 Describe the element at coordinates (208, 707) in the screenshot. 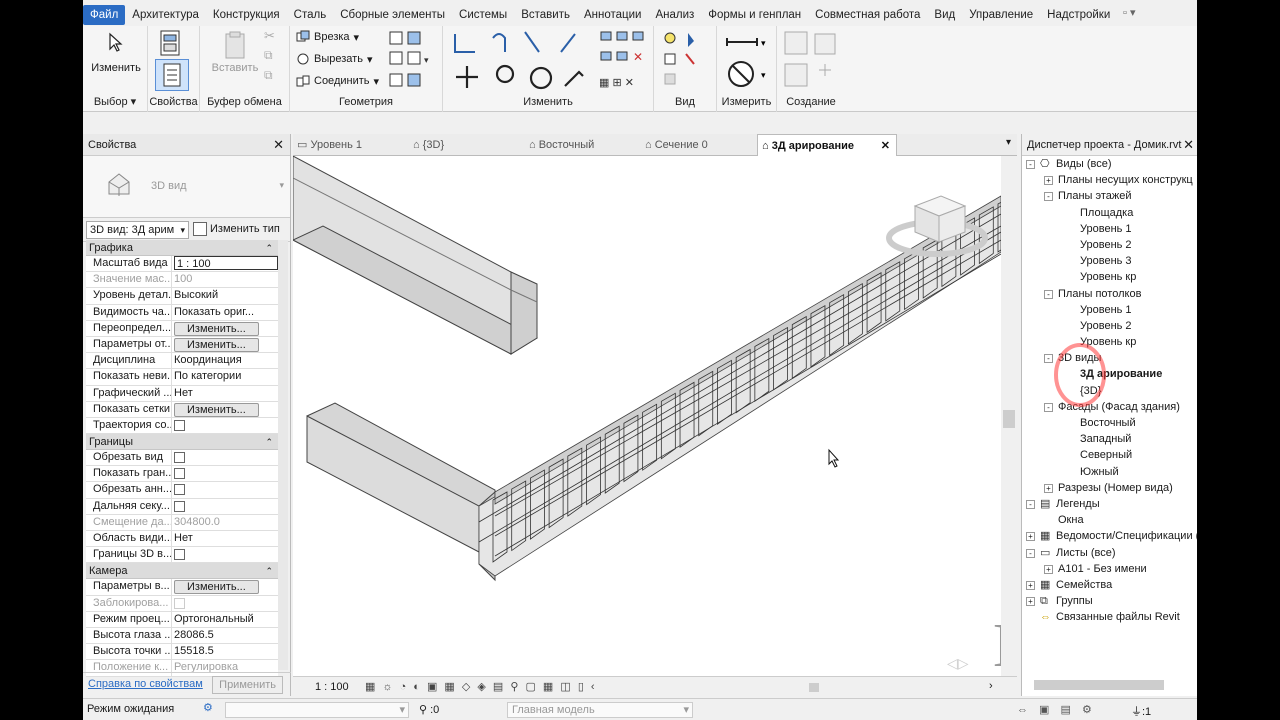

I see `worksets-icon: ⚙` at that location.